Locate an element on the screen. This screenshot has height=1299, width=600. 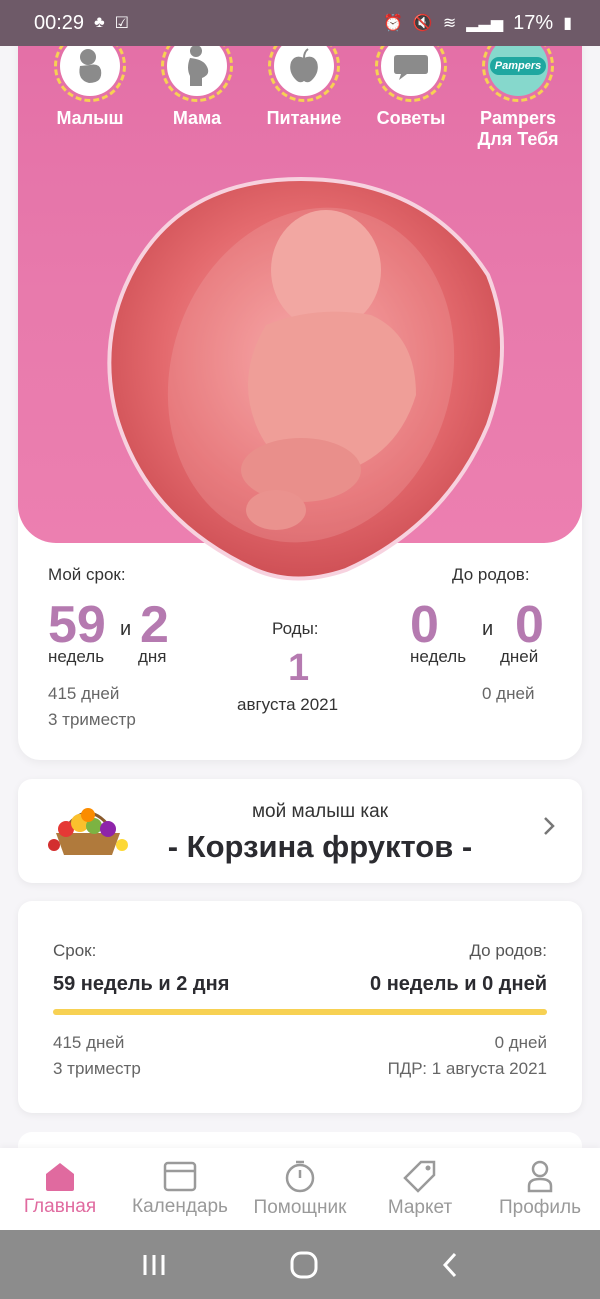
profile-icon is located at coordinates (540, 1176).